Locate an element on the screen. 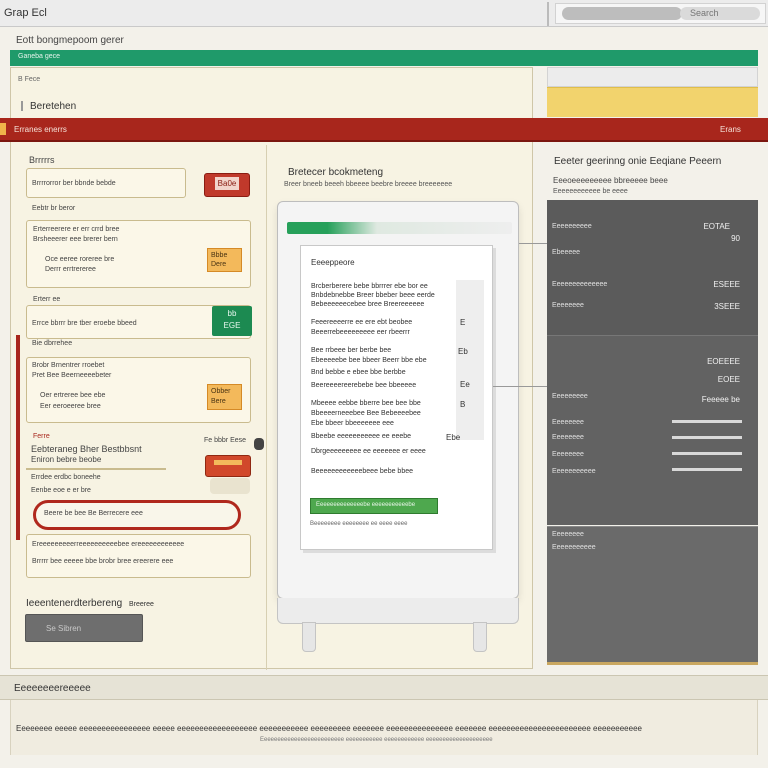 The width and height of the screenshot is (768, 768). summary-row-value: ESEEE is located at coordinates (726, 284).